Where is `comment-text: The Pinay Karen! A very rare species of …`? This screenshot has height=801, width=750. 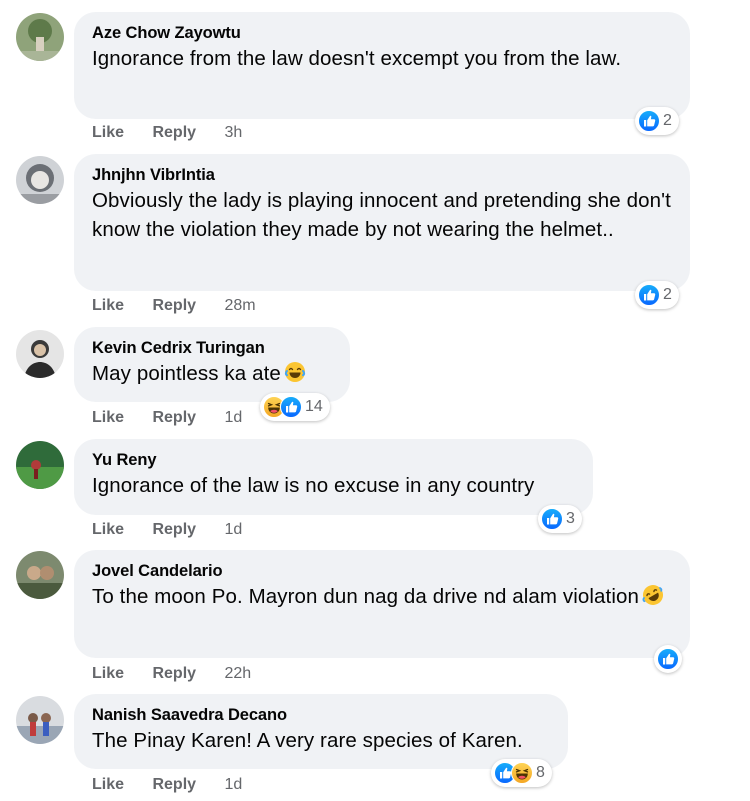
comment-text: The Pinay Karen! A very rare species of … is located at coordinates (307, 740).